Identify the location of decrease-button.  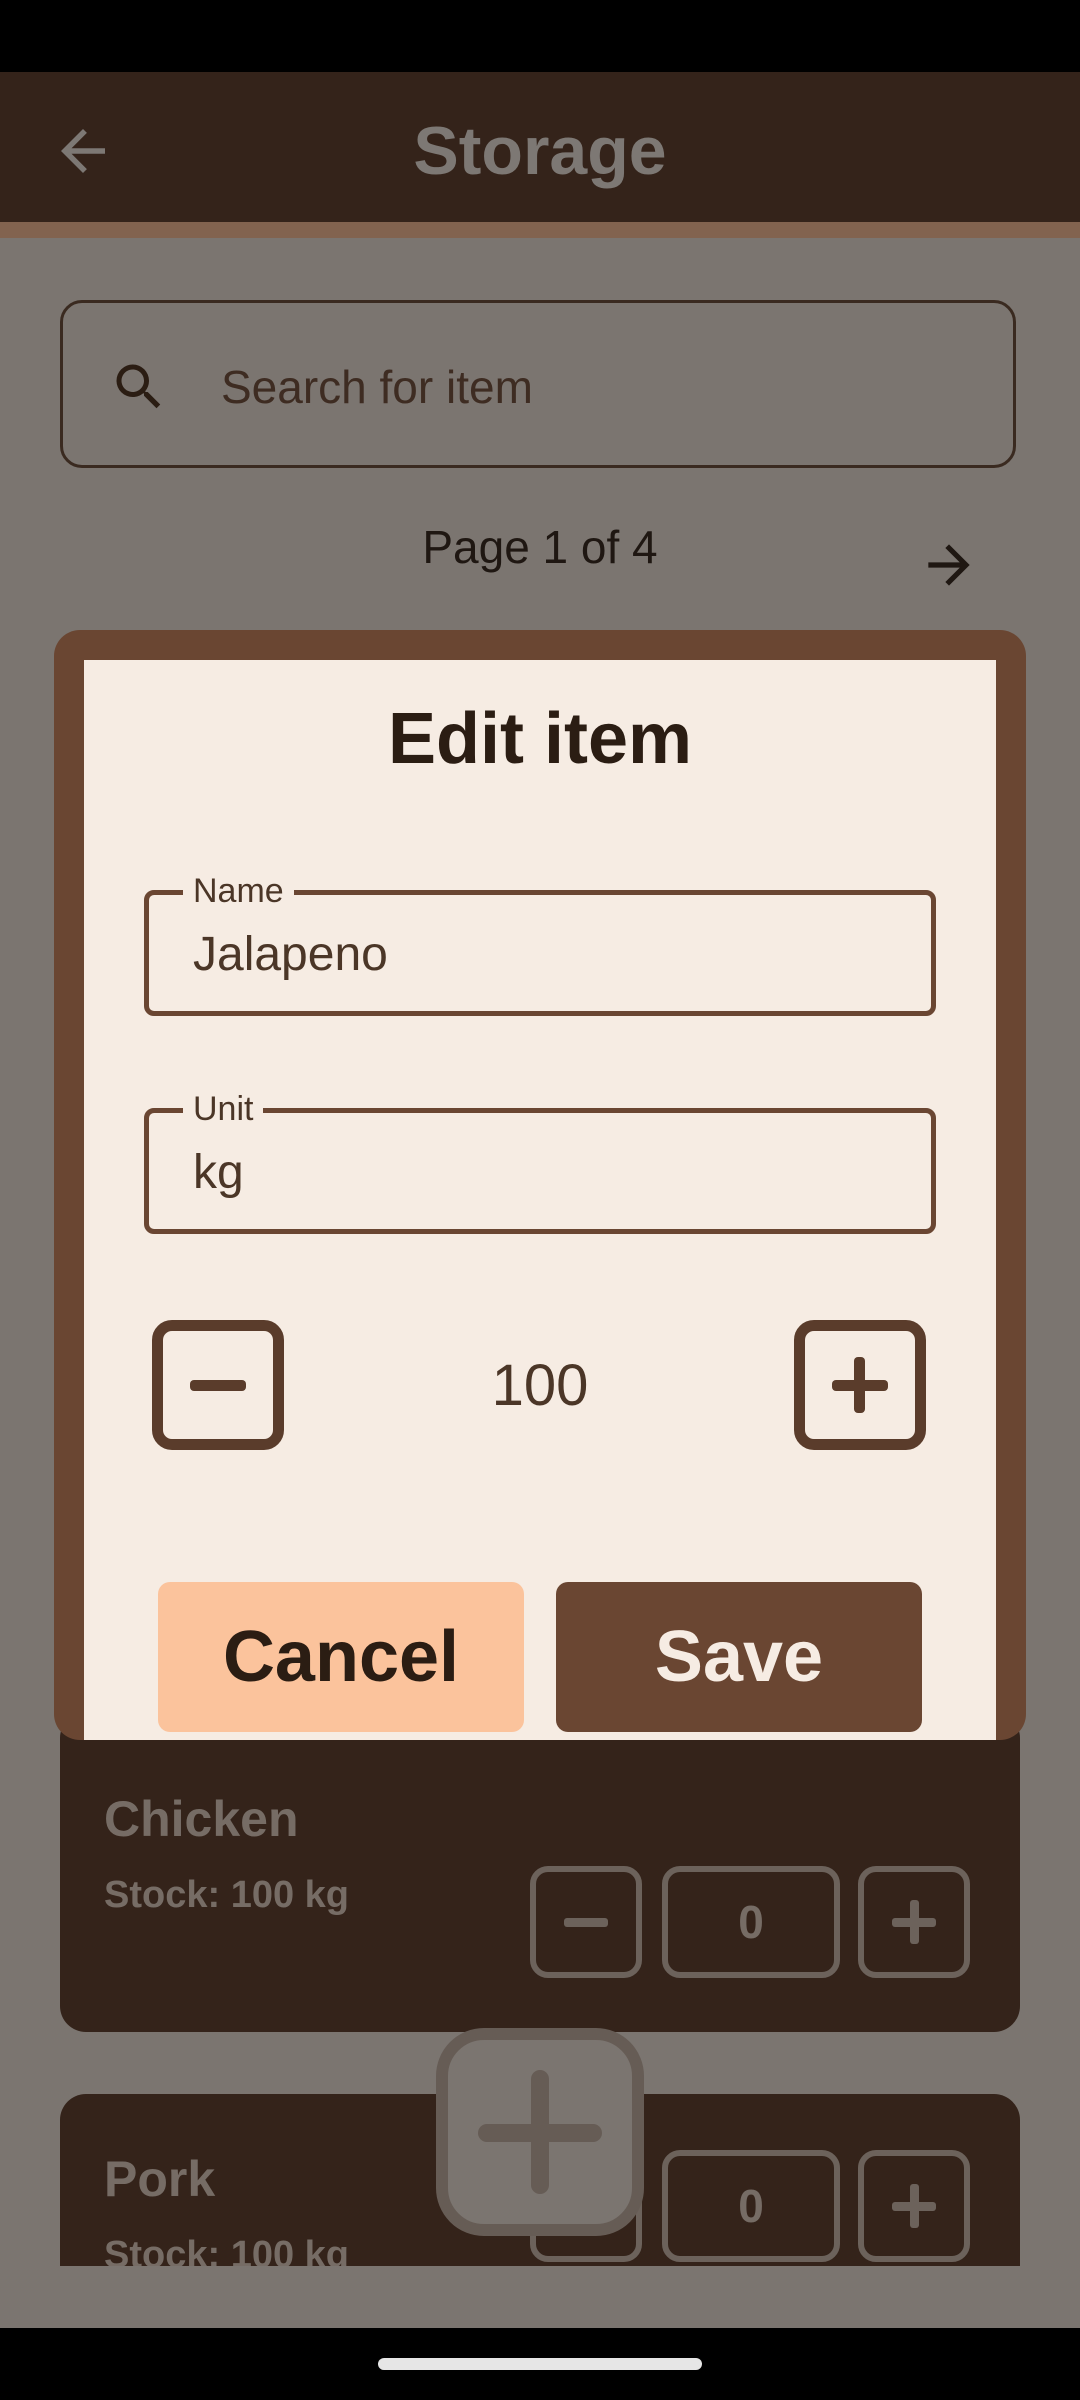
(586, 1922).